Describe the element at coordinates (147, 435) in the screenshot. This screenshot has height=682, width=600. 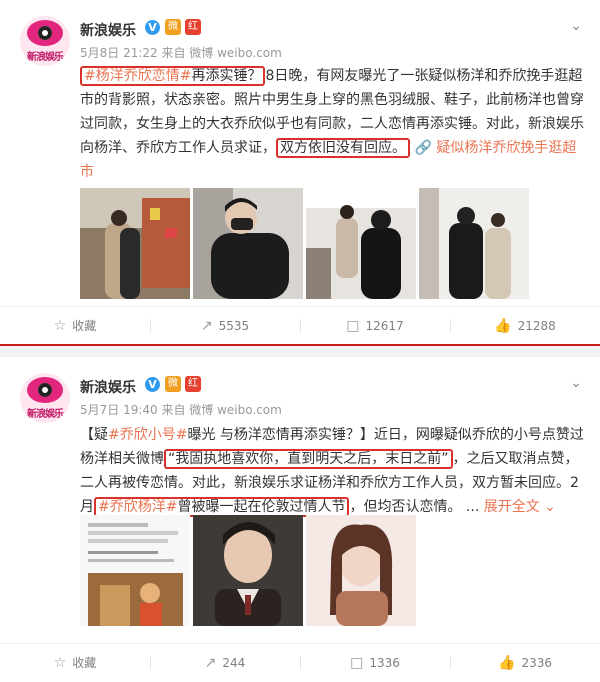
I see `topic-link: #乔欣小号#` at that location.